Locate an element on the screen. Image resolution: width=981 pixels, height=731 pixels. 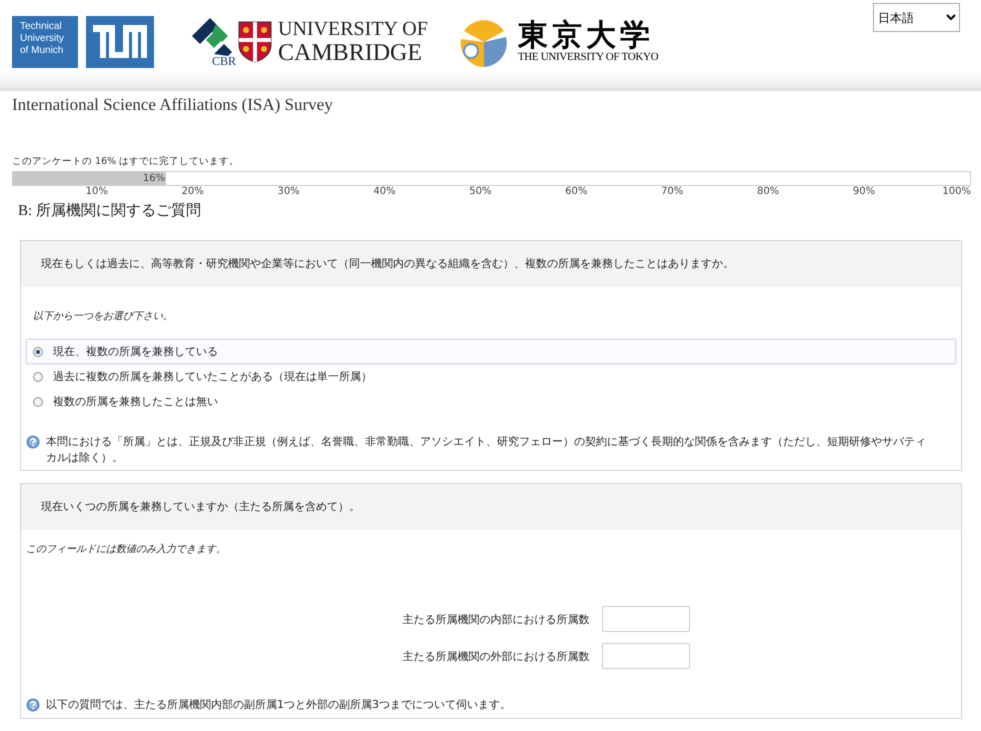
progress-value: 16% is located at coordinates (154, 178).